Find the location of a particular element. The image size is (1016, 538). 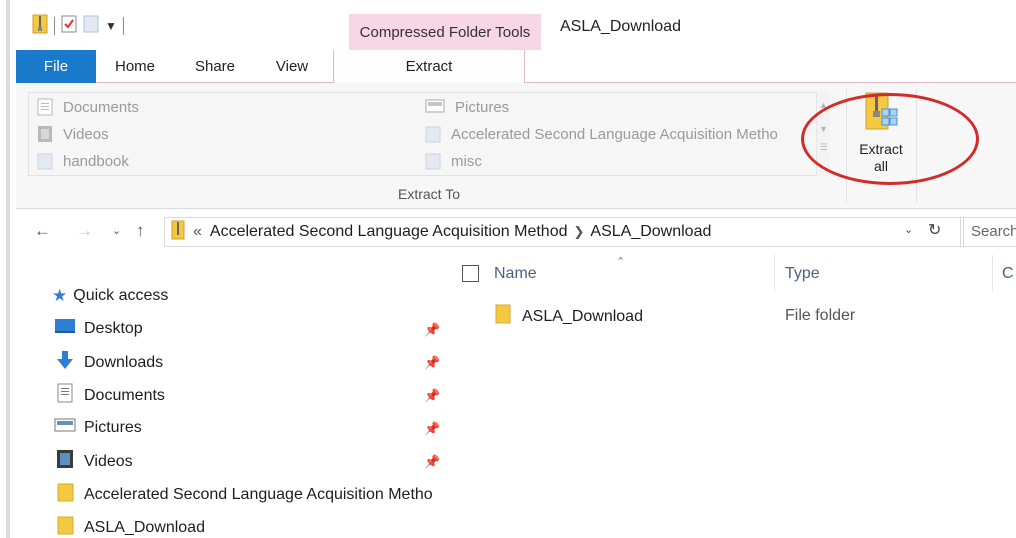

tab-extract: Extract is located at coordinates (429, 67).